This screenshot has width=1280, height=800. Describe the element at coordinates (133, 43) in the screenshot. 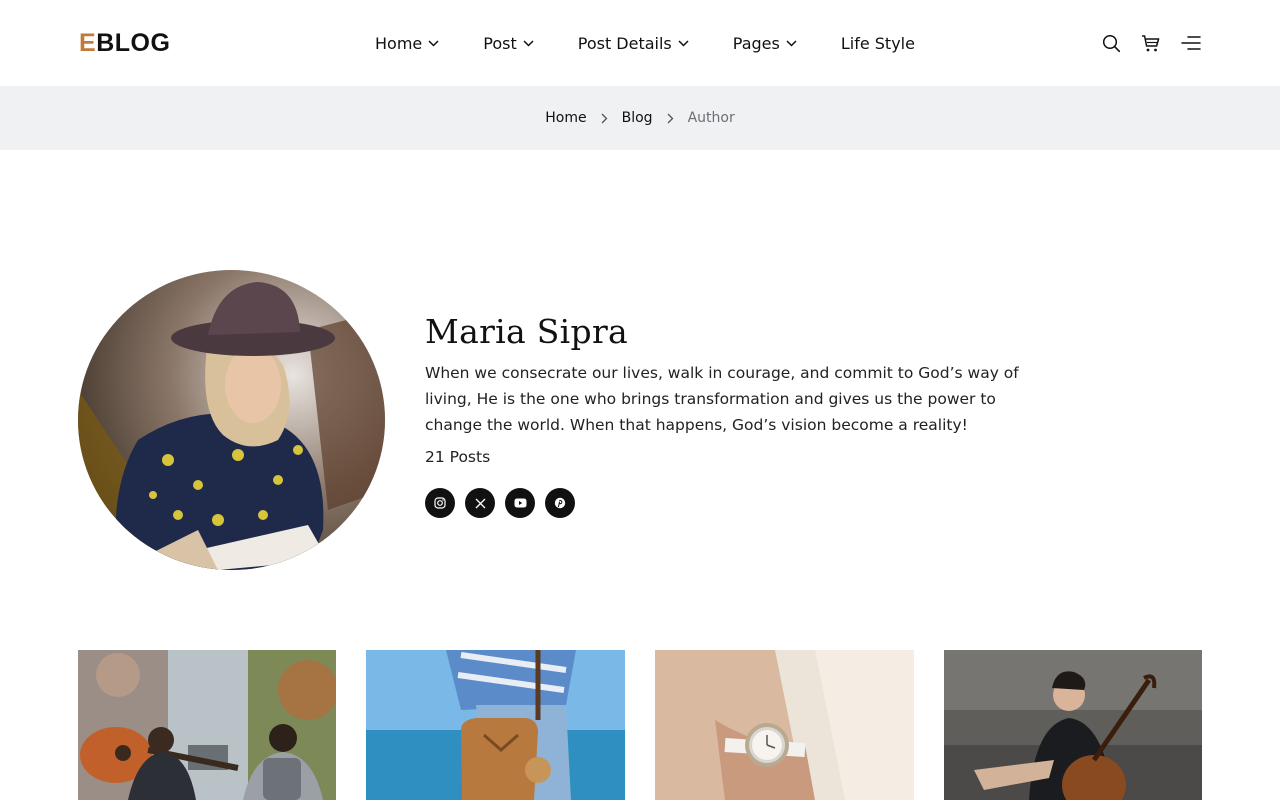

I see `logo-text: BLOG` at that location.